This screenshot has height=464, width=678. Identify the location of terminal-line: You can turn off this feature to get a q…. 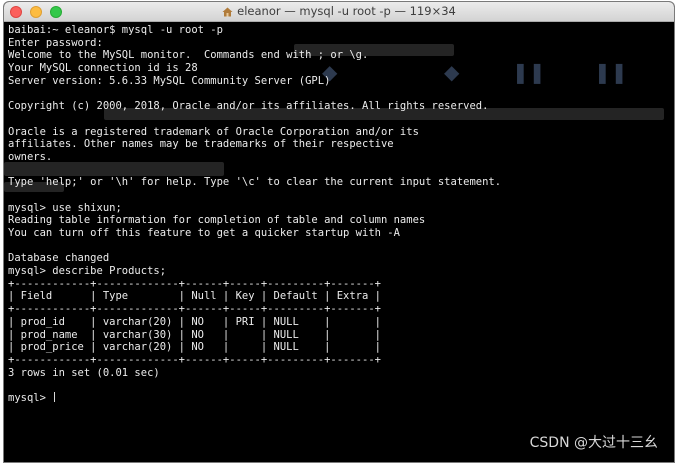
(204, 233).